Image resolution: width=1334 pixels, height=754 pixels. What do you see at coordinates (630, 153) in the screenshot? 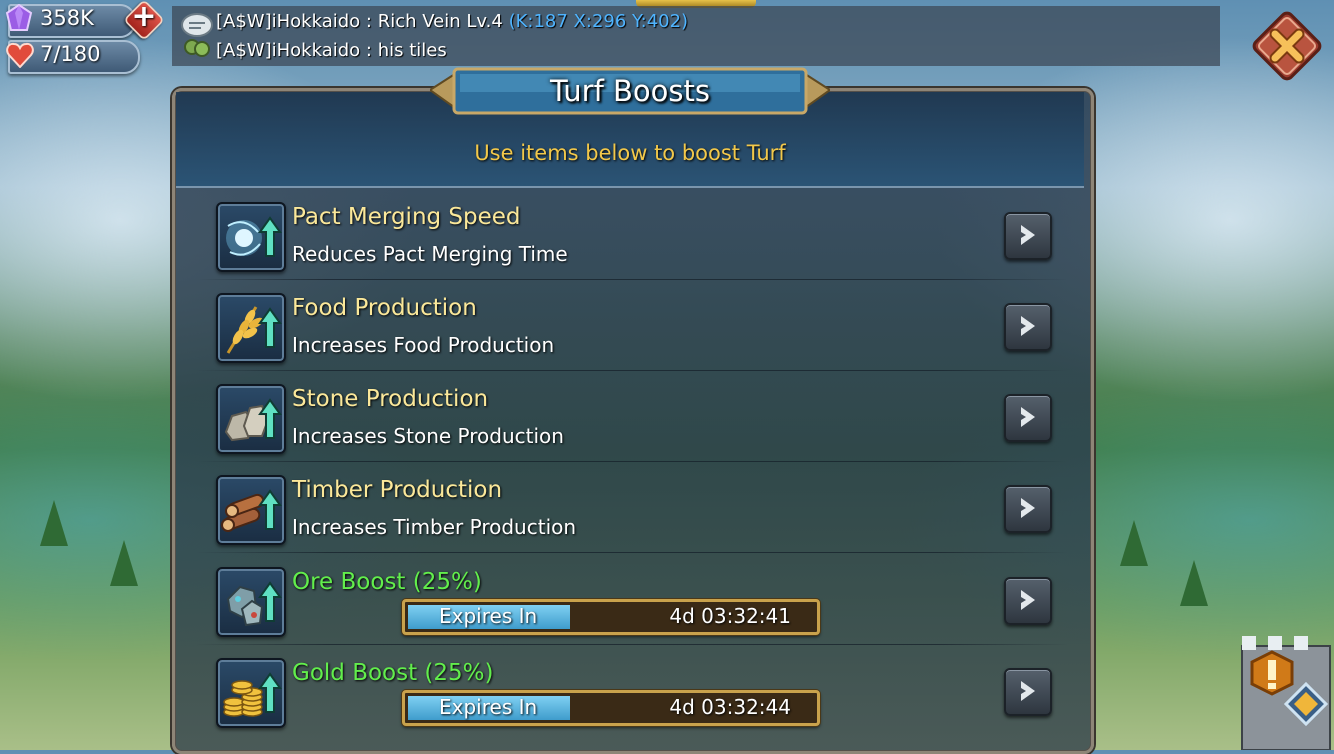
I see `panel-subtitle: Use items below to boost Turf` at bounding box center [630, 153].